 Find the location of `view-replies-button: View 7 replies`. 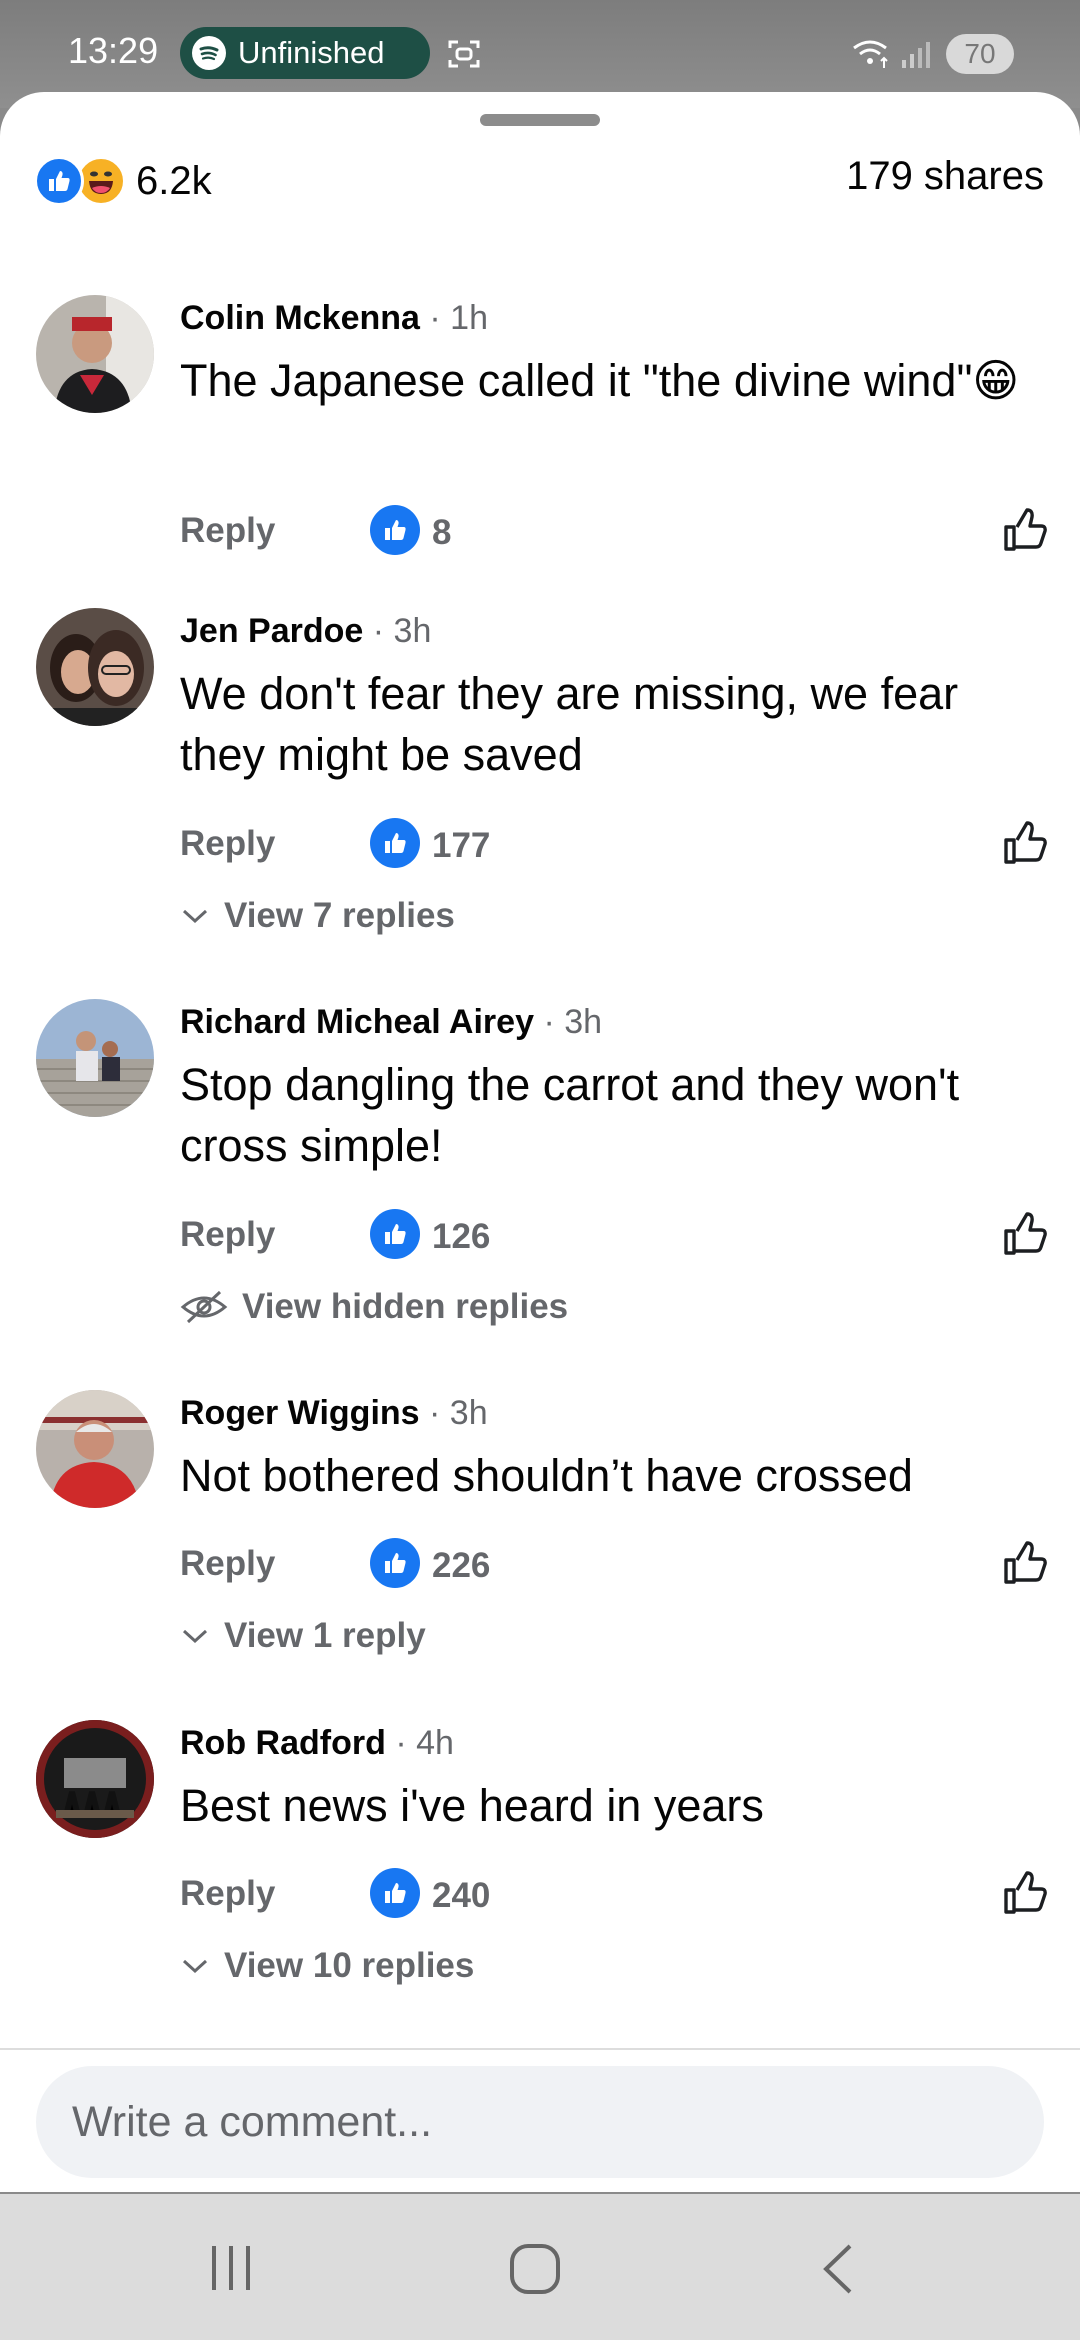

view-replies-button: View 7 replies is located at coordinates (317, 916).